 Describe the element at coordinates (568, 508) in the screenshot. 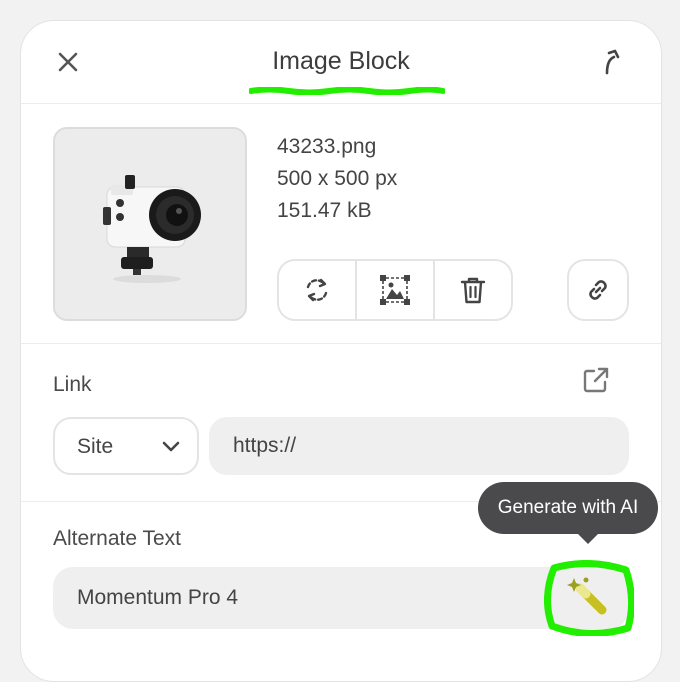

I see `ai-tooltip: Generate with AI` at that location.